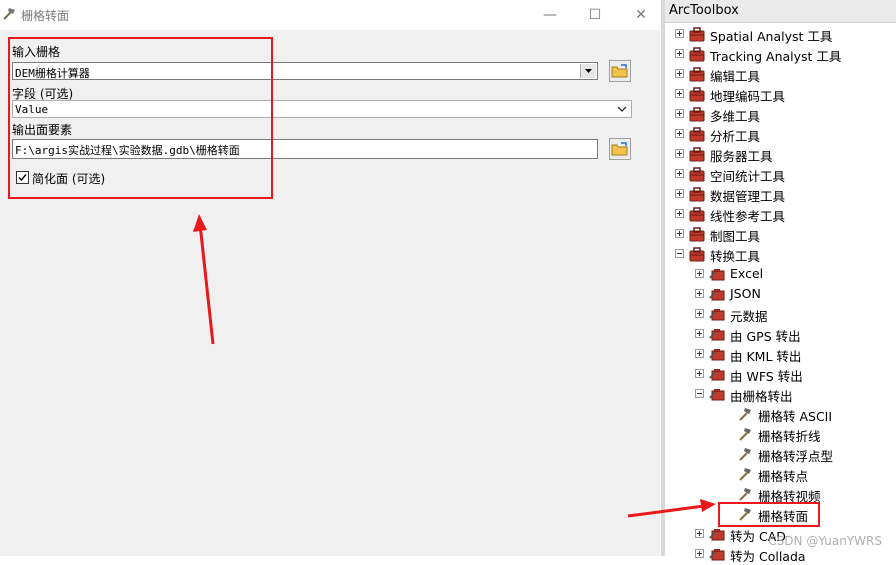  What do you see at coordinates (45, 16) in the screenshot?
I see `window-title: 栅格转面` at bounding box center [45, 16].